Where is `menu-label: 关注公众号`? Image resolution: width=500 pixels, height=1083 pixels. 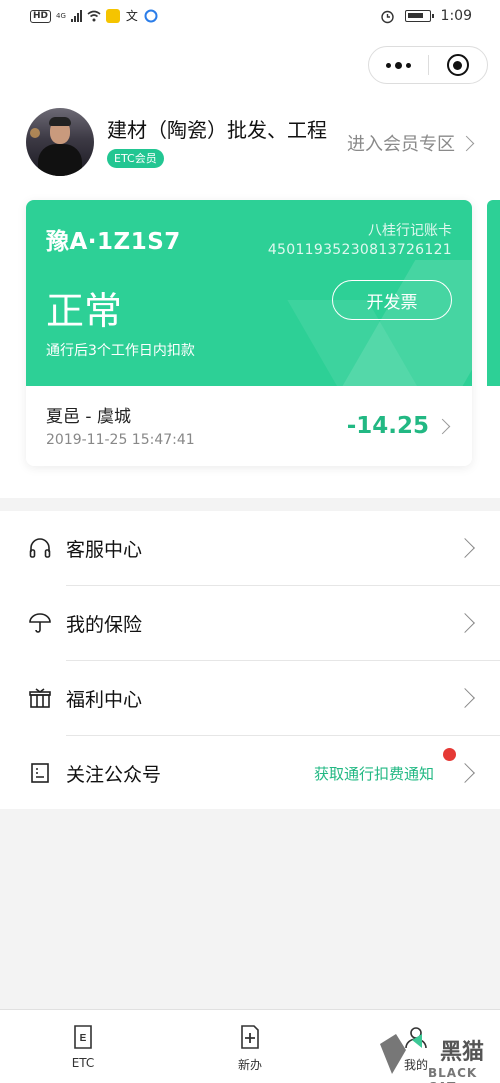 menu-label: 关注公众号 is located at coordinates (114, 774).